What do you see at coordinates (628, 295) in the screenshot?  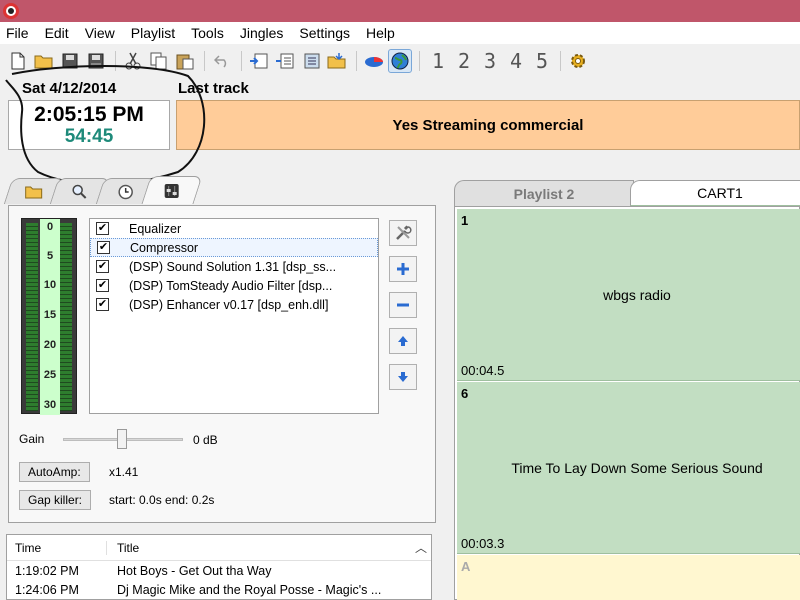 I see `cart-slot: 1 wbgs radio 00:04.5` at bounding box center [628, 295].